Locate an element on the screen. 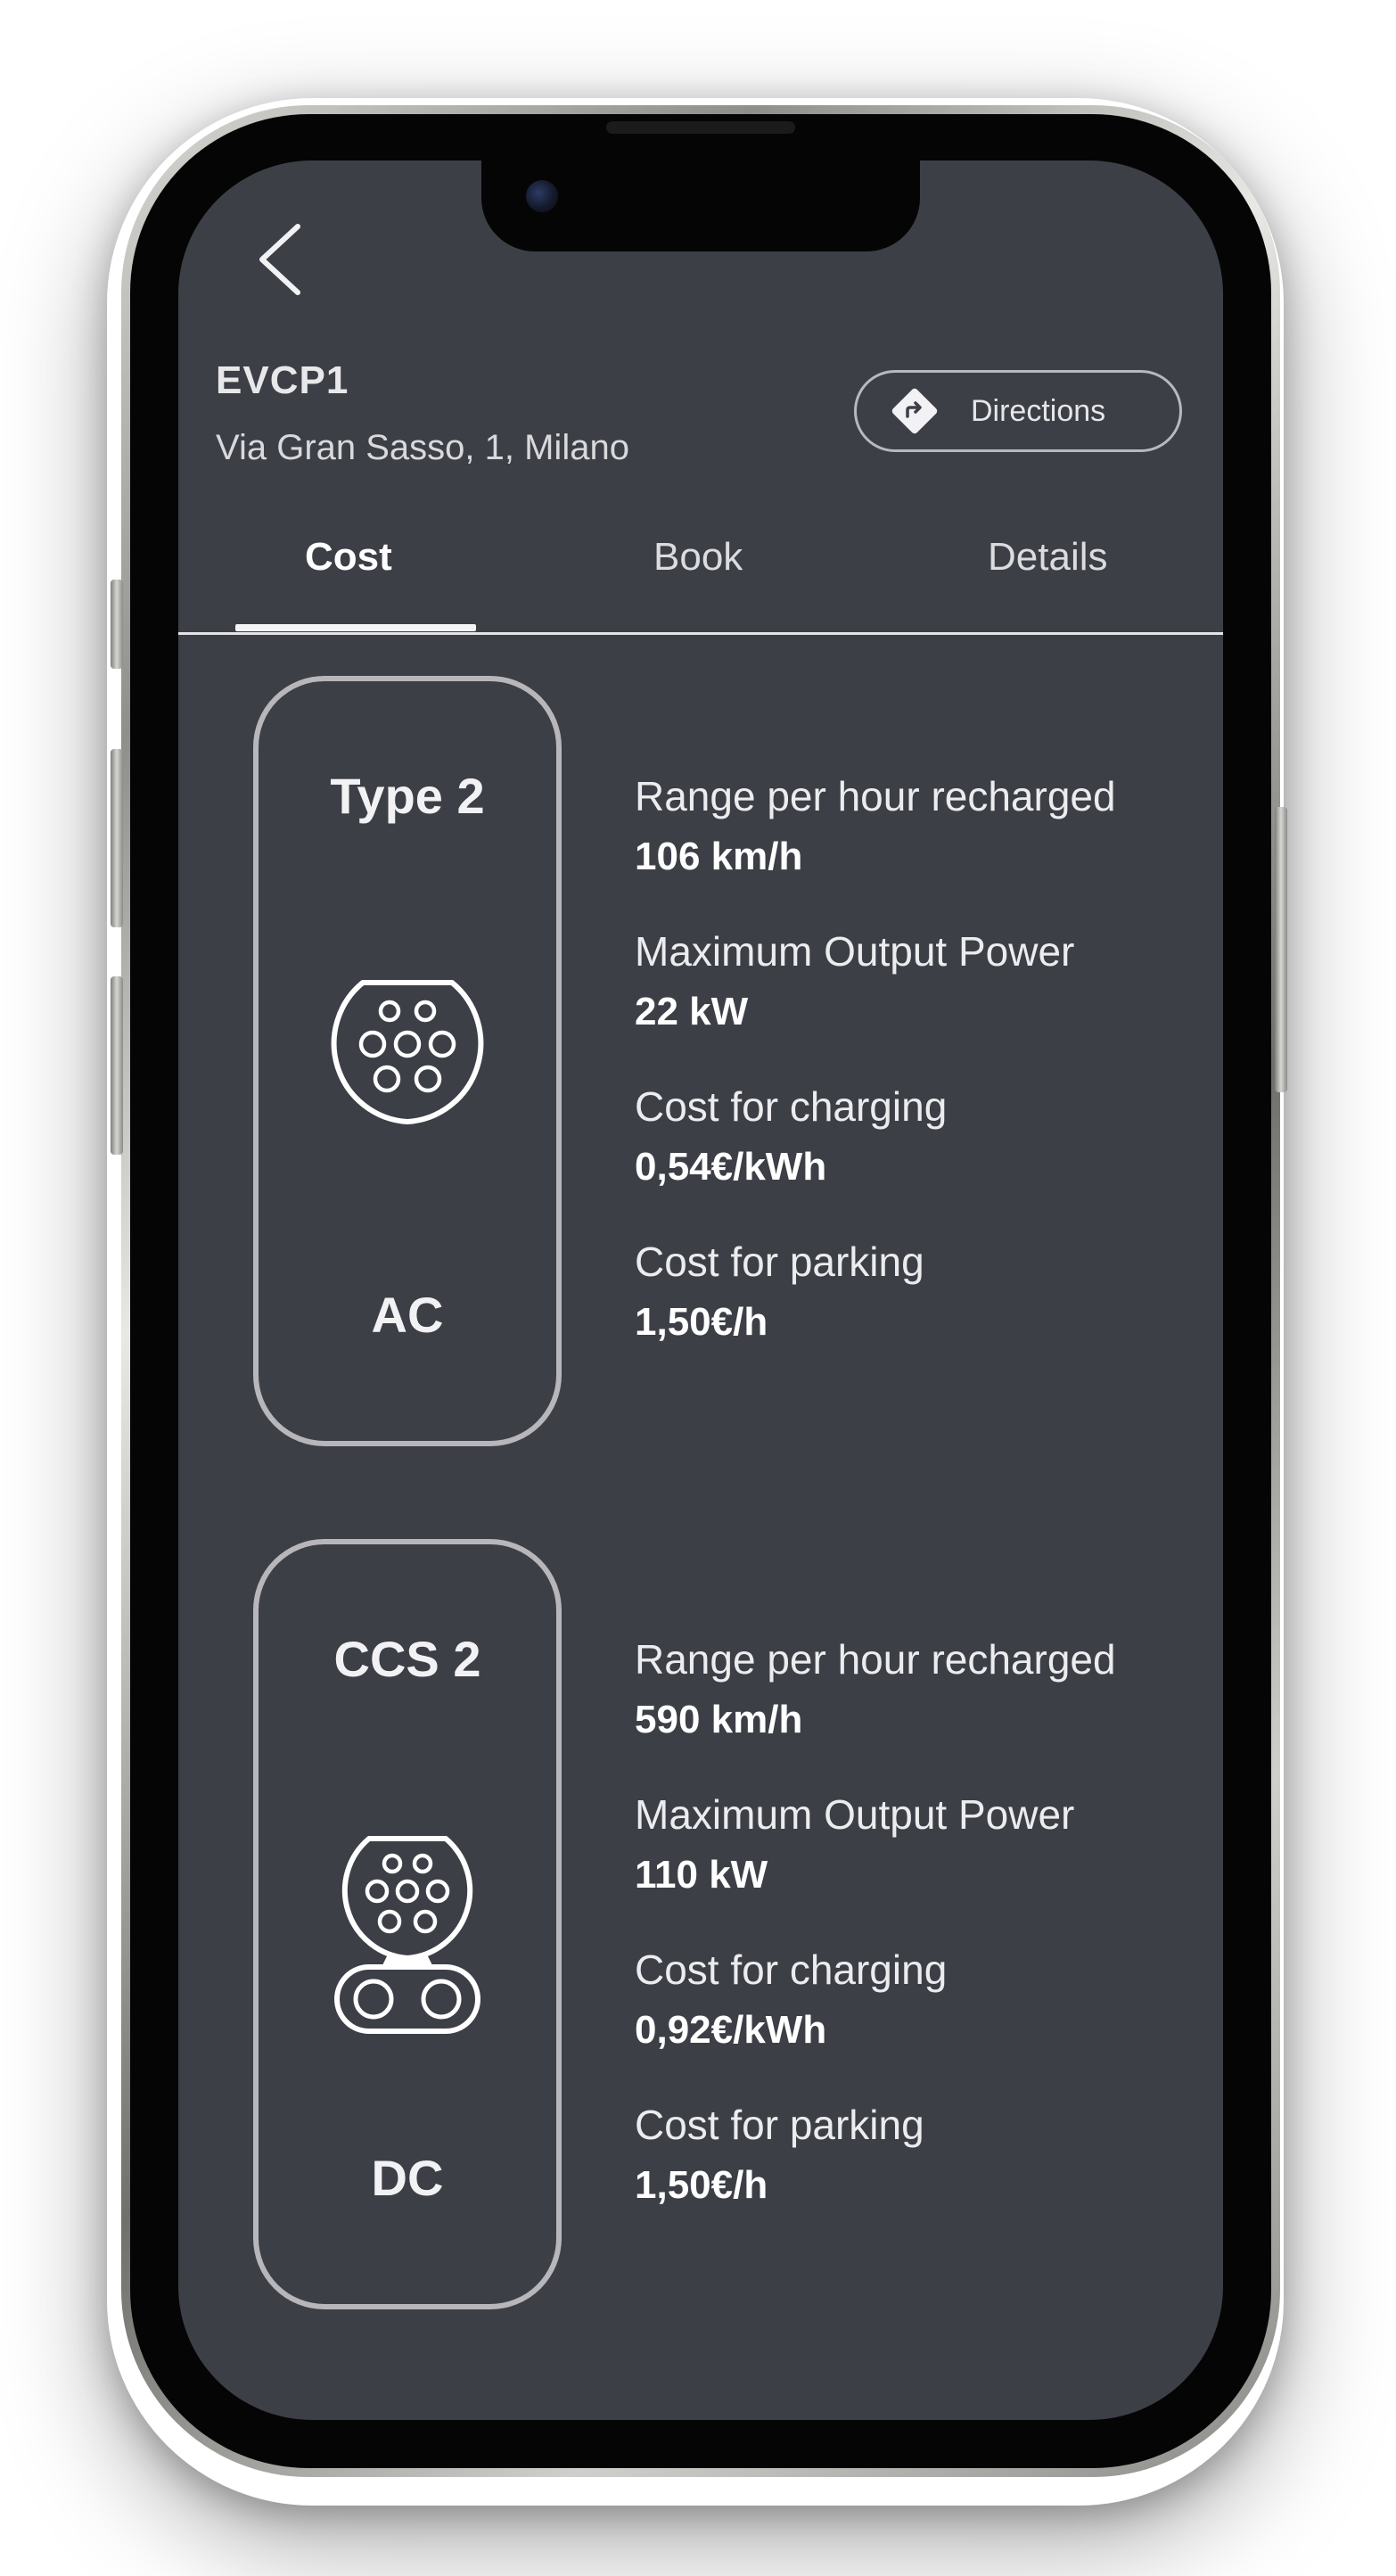 The image size is (1396, 2576). connector-card-ccs2: CCS 2 DC is located at coordinates (408, 1924).